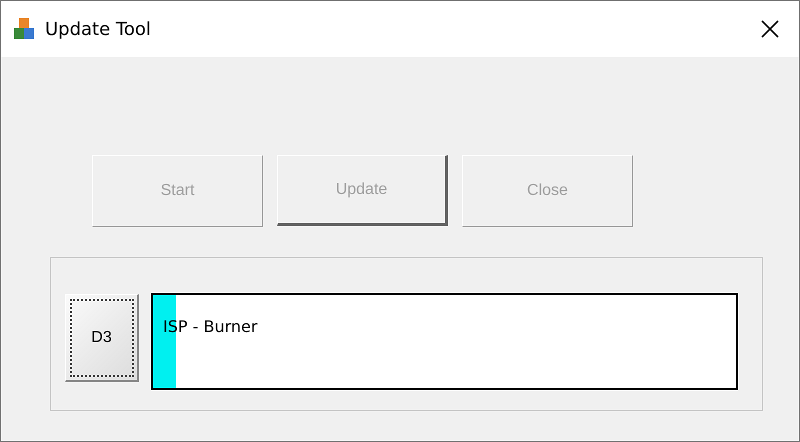 This screenshot has width=800, height=442. I want to click on device-button: D3, so click(102, 338).